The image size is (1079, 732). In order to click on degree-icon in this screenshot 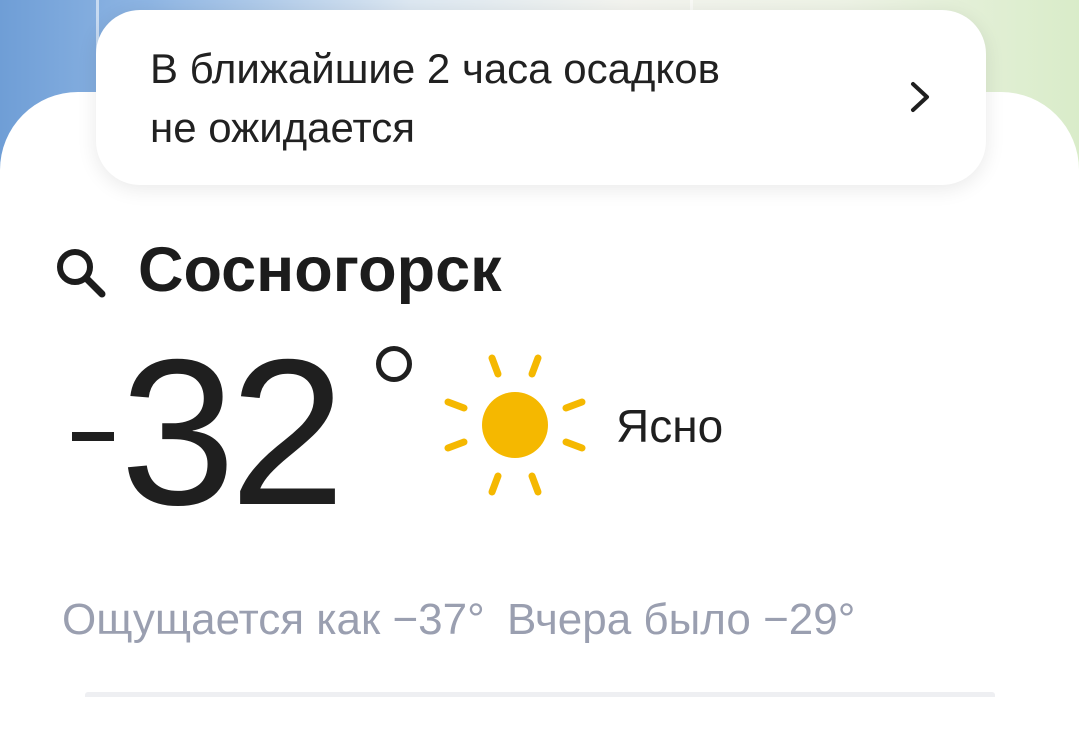, I will do `click(394, 364)`.